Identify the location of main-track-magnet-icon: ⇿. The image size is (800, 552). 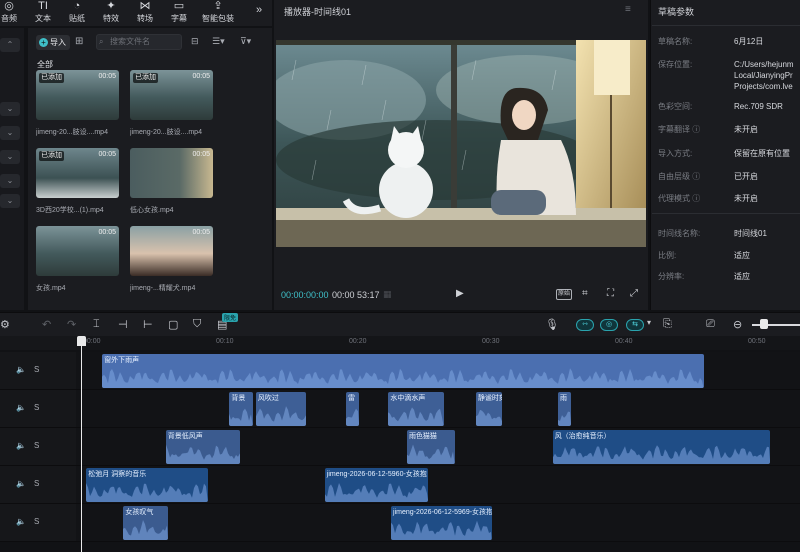
(585, 325).